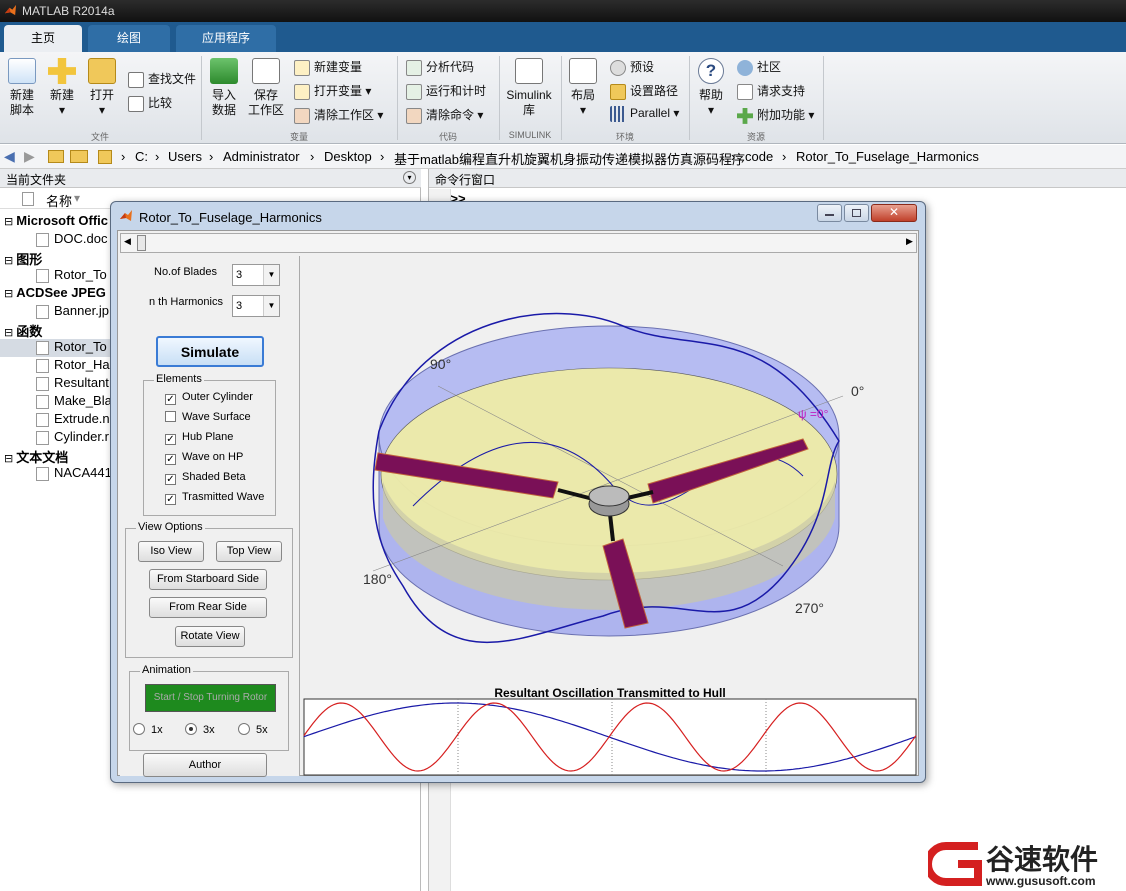  Describe the element at coordinates (446, 91) in the screenshot. I see `run-time-button: 运行和计时` at that location.